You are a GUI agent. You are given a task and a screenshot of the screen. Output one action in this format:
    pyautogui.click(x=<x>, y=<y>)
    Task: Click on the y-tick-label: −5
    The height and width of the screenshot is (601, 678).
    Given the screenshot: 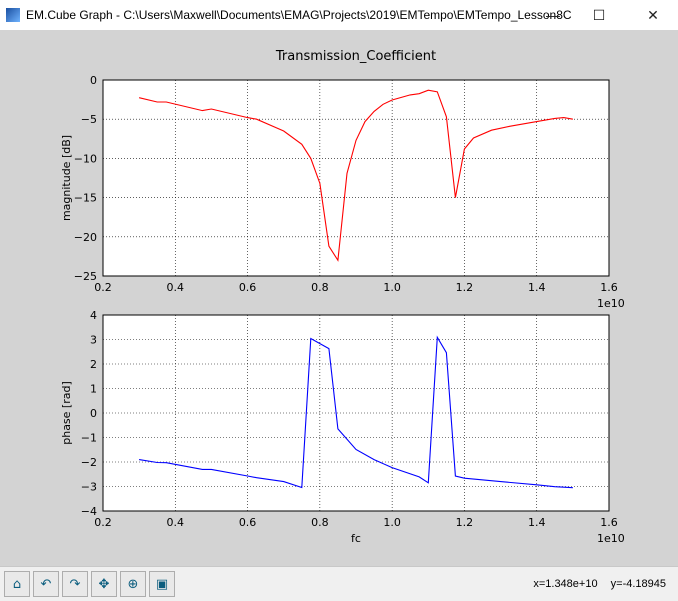 What is the action you would take?
    pyautogui.click(x=89, y=119)
    